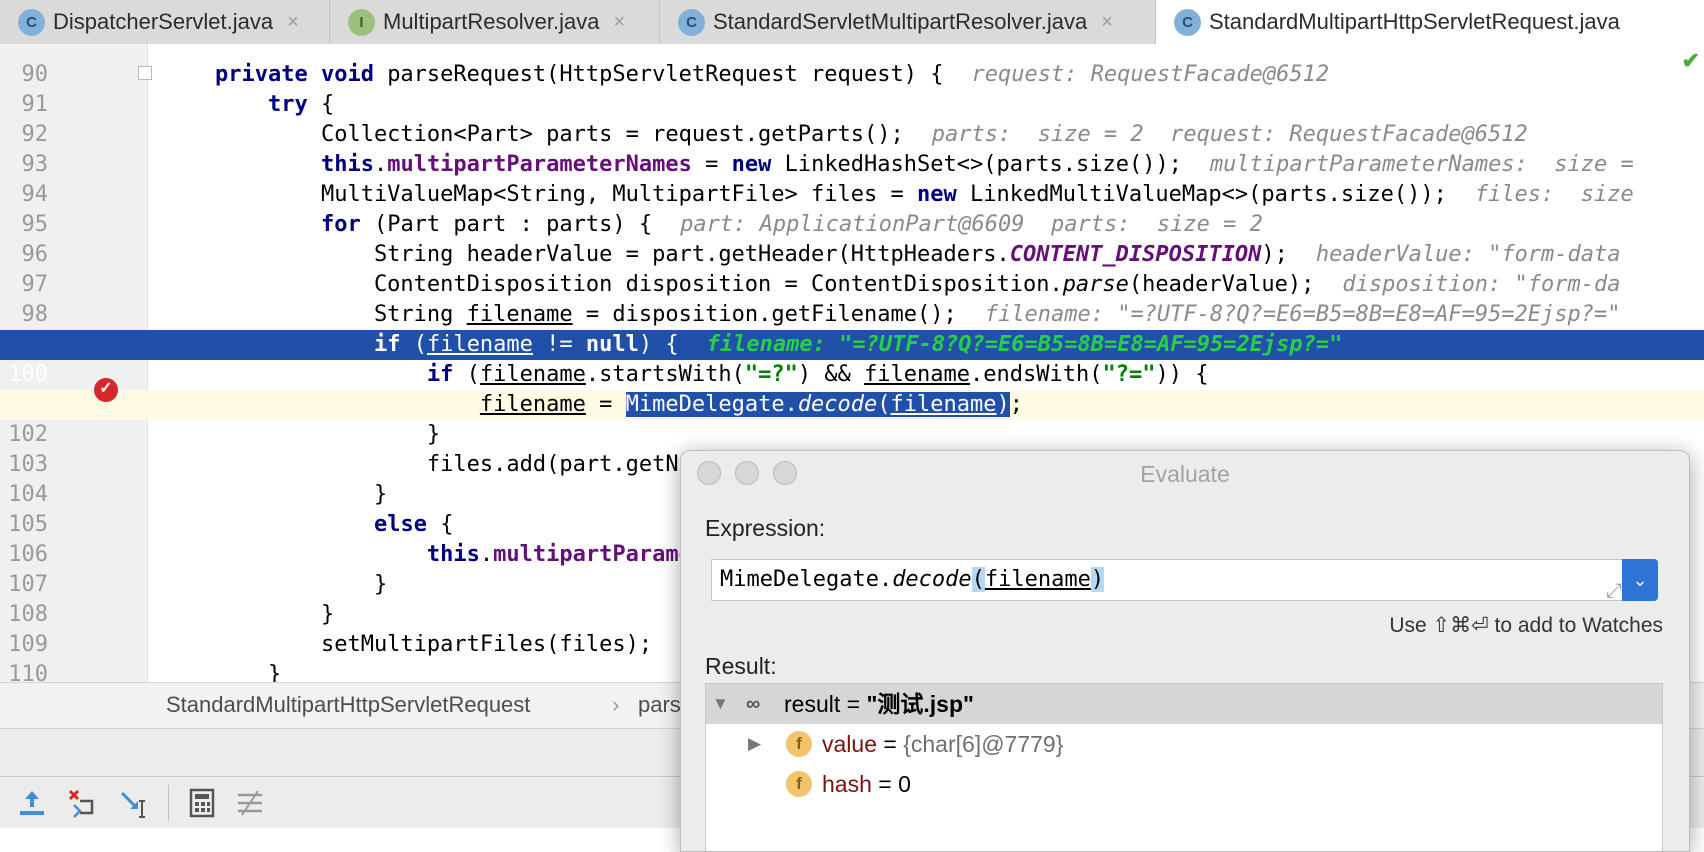  I want to click on result-text: result = "测试.jsp", so click(879, 704).